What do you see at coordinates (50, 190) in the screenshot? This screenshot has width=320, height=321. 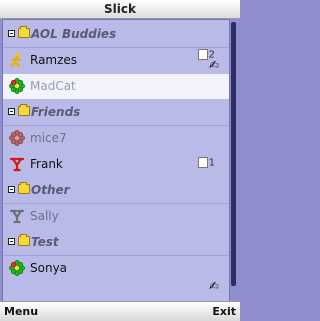 I see `group-label: Other` at bounding box center [50, 190].